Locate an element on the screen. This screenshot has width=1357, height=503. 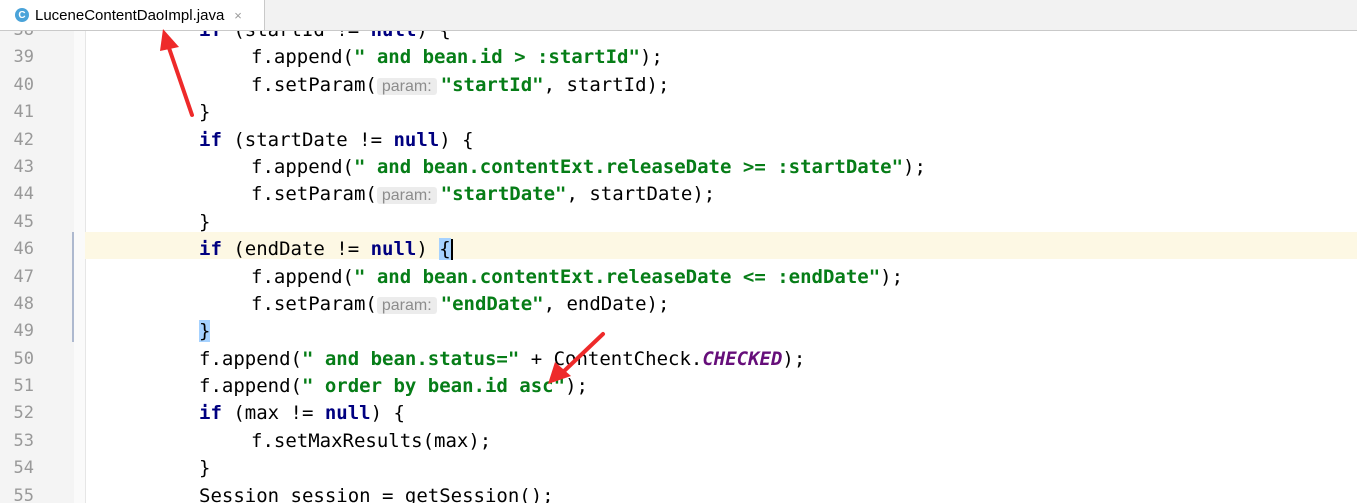
code-token: Session session = getSession(); is located at coordinates (376, 493).